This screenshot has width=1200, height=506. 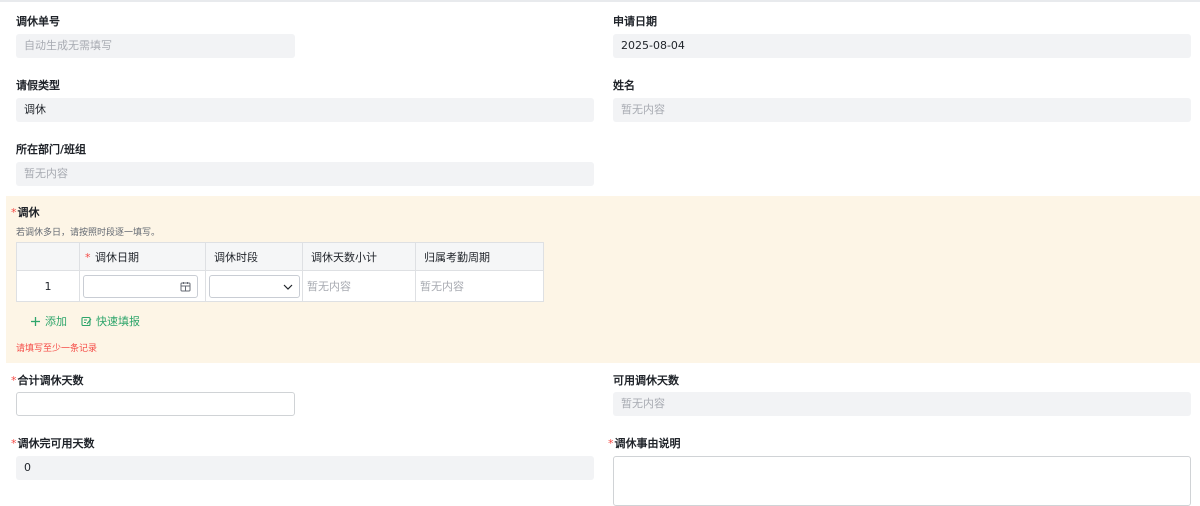 I want to click on leave-type-field: 调休, so click(x=305, y=110).